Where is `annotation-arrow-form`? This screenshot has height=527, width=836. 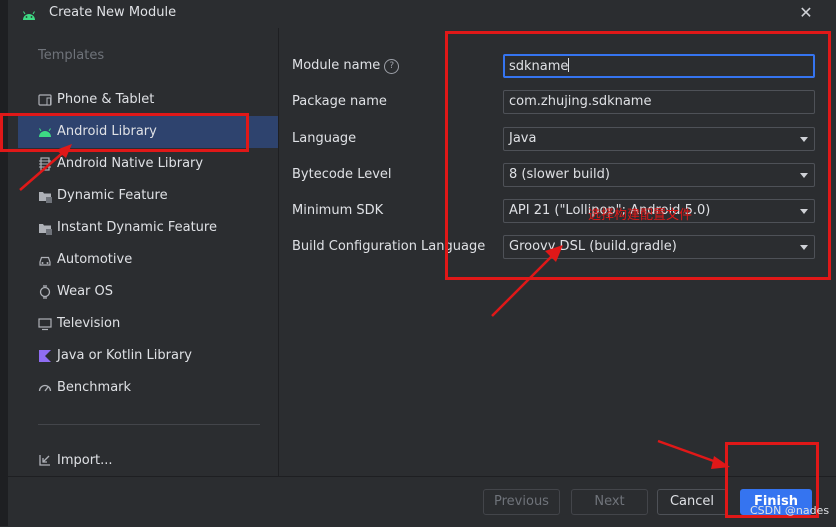 annotation-arrow-form is located at coordinates (527, 281).